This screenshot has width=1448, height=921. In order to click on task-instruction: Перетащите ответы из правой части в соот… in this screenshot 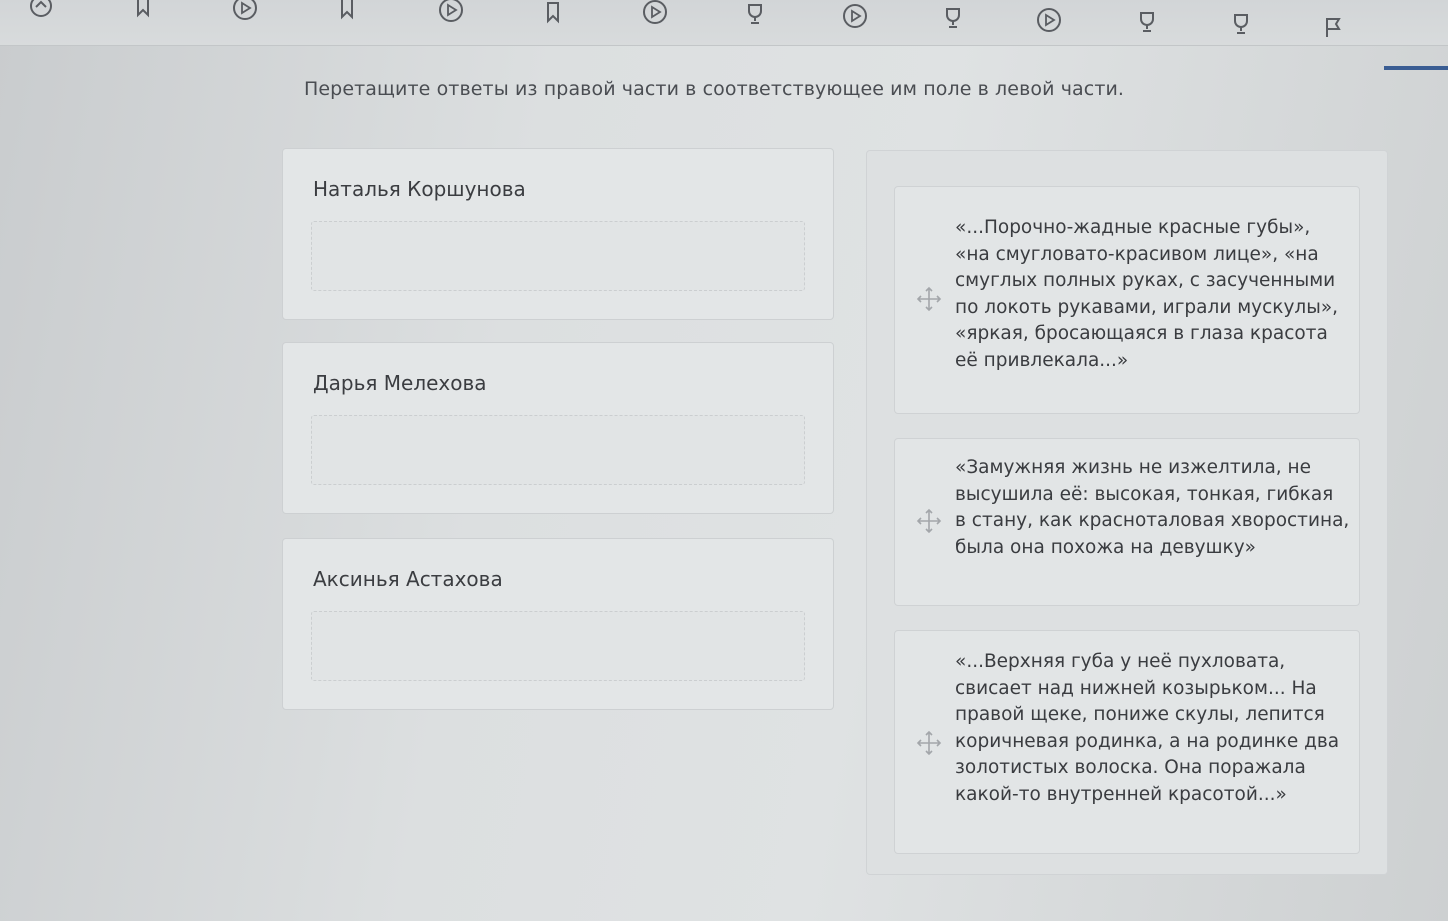, I will do `click(714, 89)`.